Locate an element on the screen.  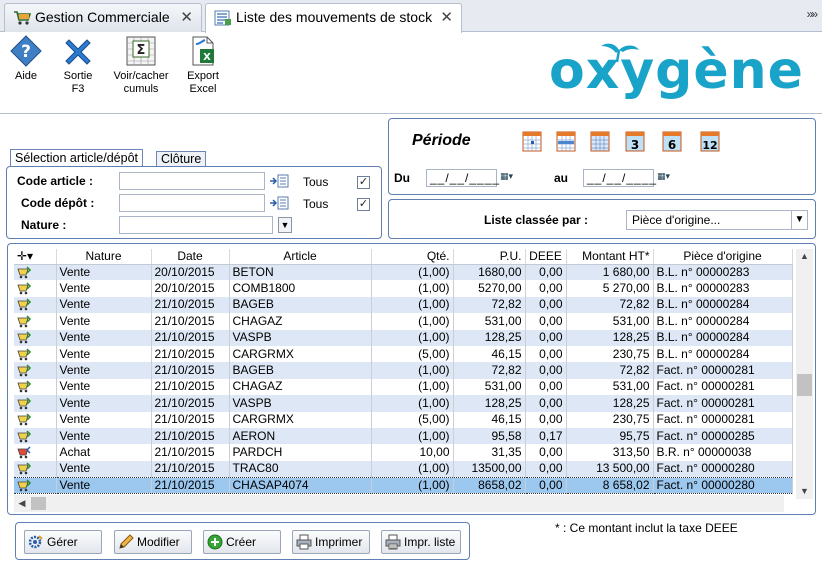
tab-liste-mouvements-stock: Liste des mouvements de stock ✕ is located at coordinates (333, 18).